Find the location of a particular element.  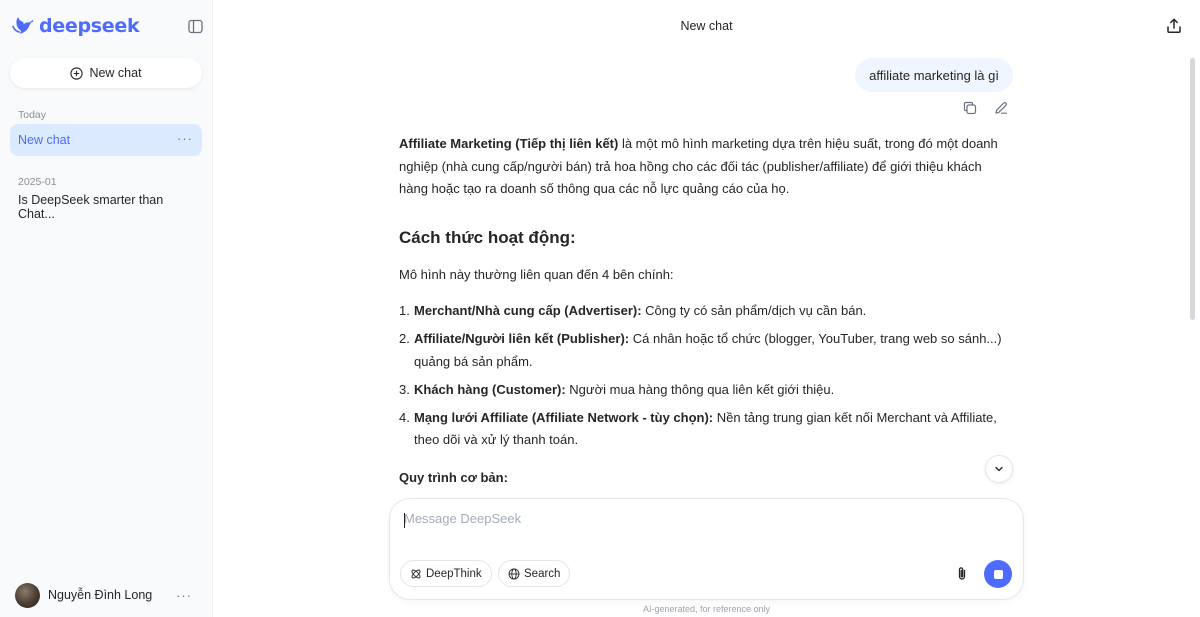

answer-heading: Cách thức hoạt động: is located at coordinates (487, 237).